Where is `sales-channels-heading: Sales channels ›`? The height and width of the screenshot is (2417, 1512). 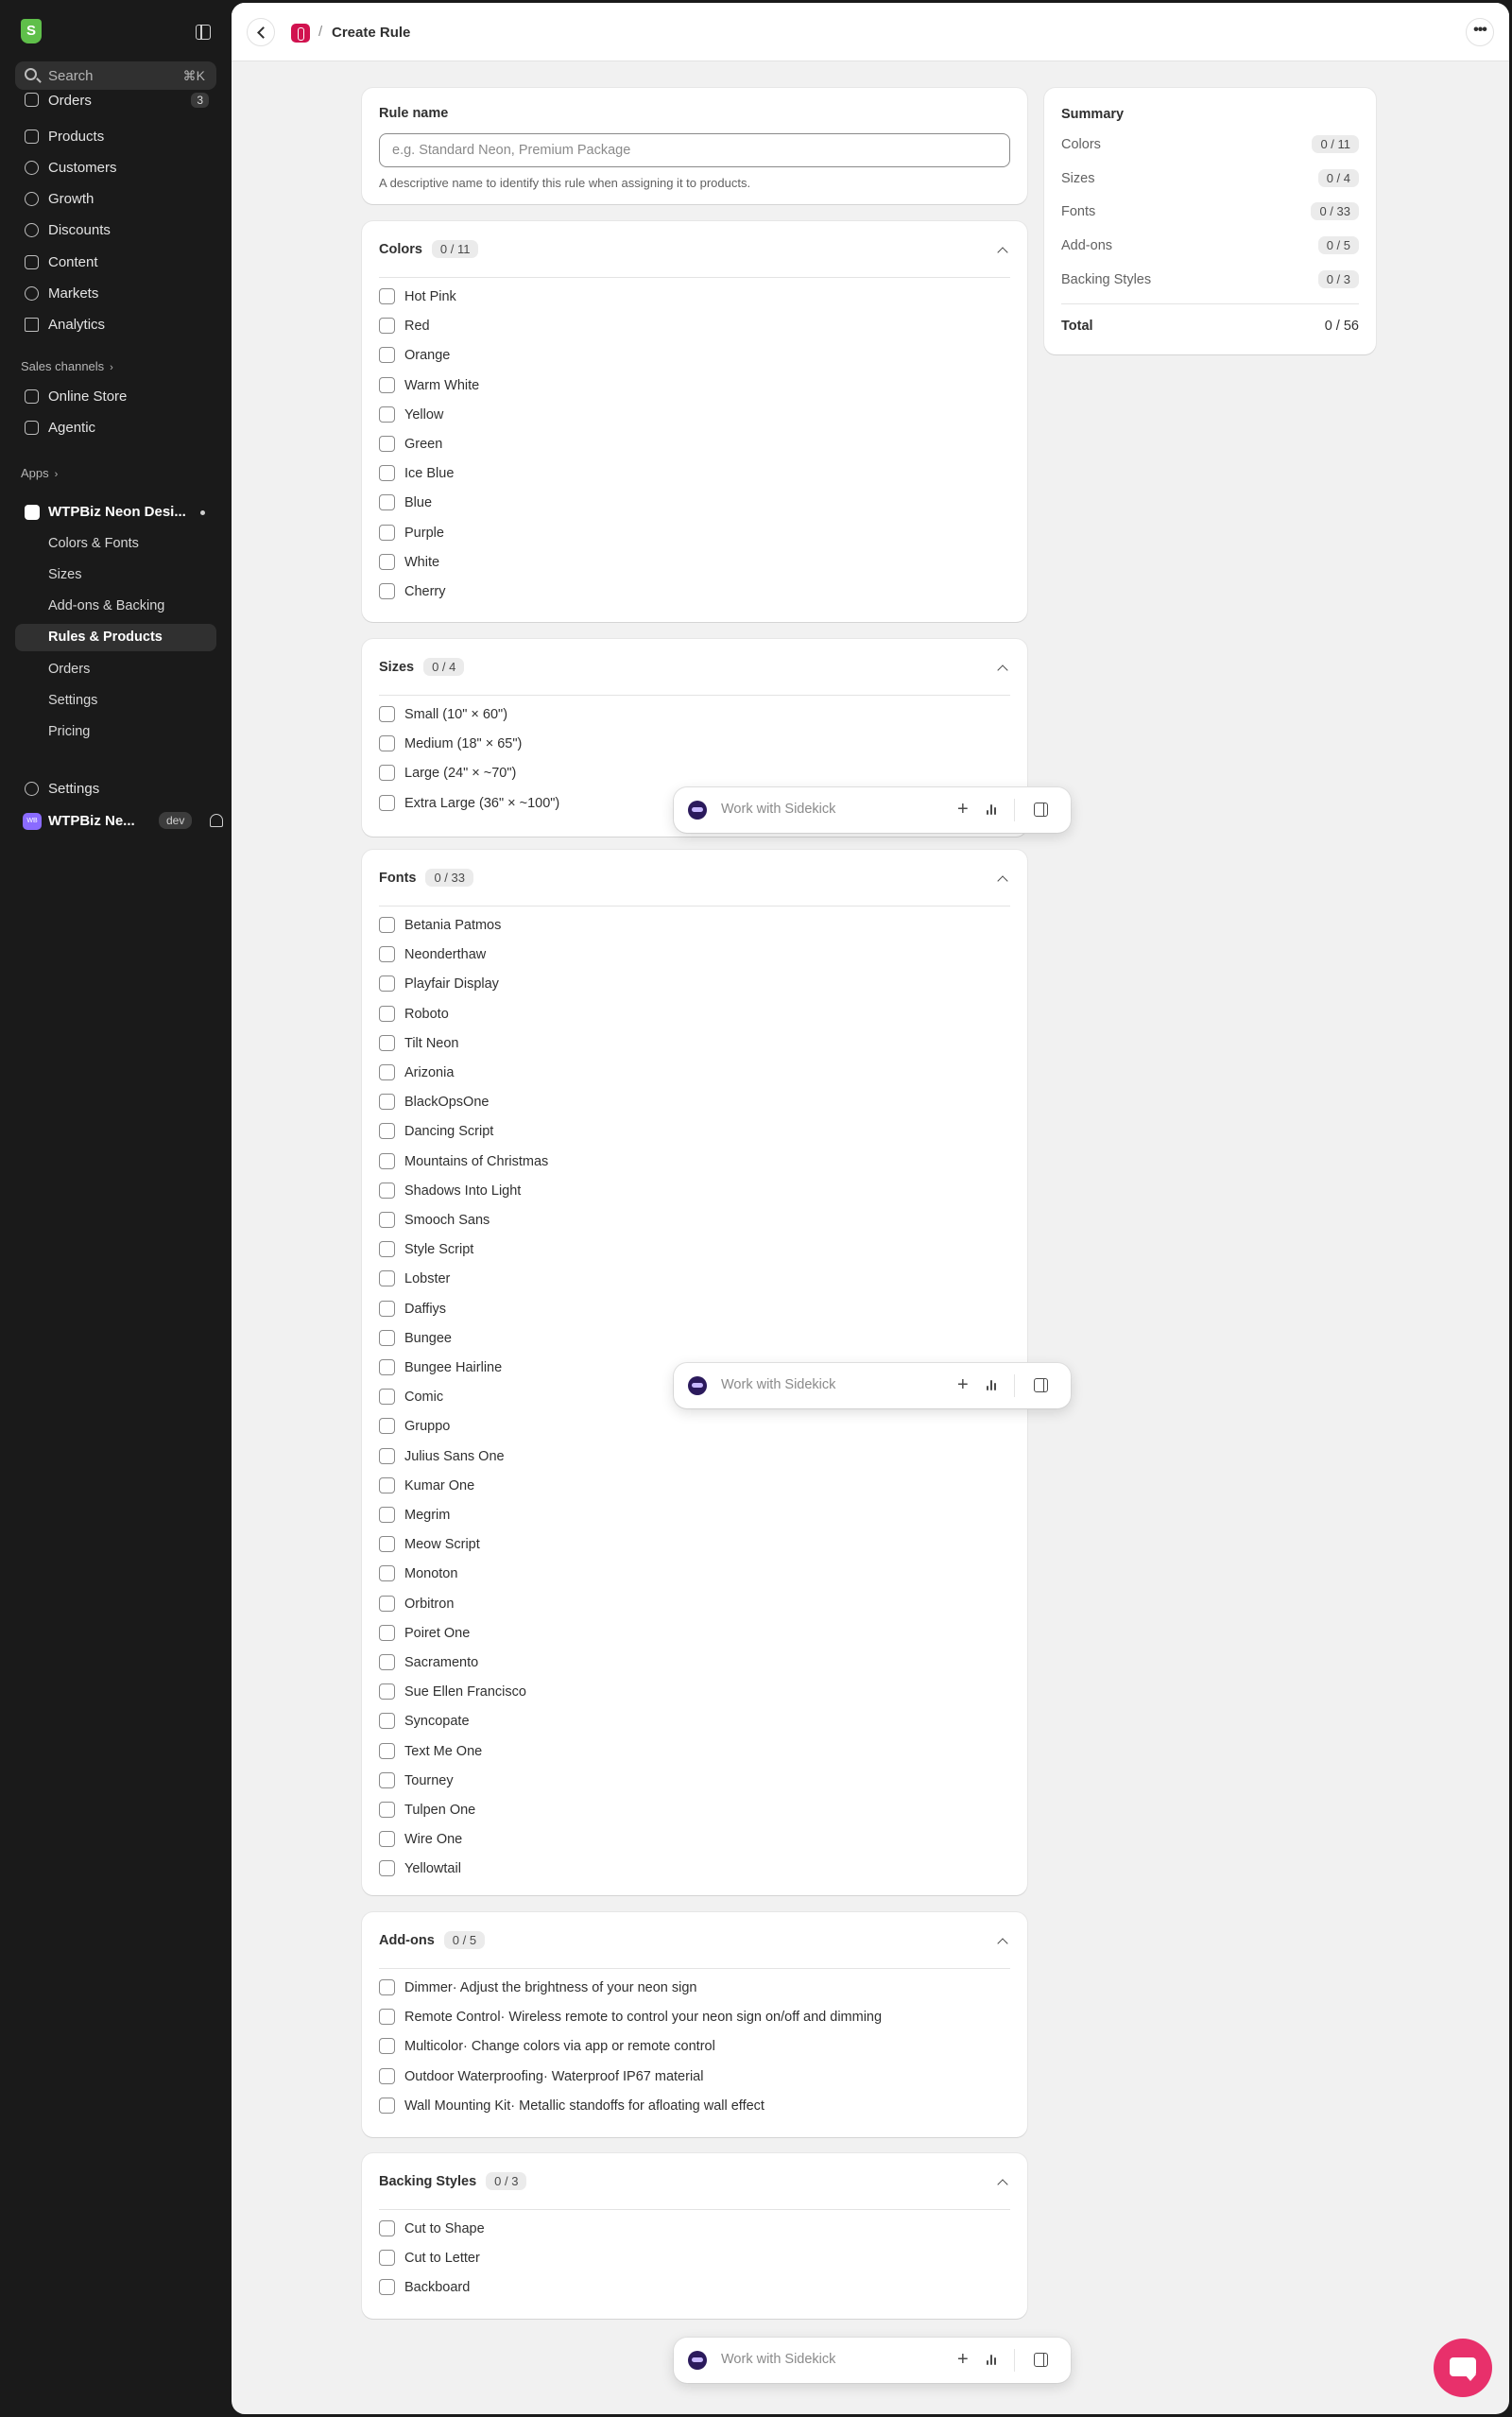
sales-channels-heading: Sales channels › is located at coordinates (67, 366).